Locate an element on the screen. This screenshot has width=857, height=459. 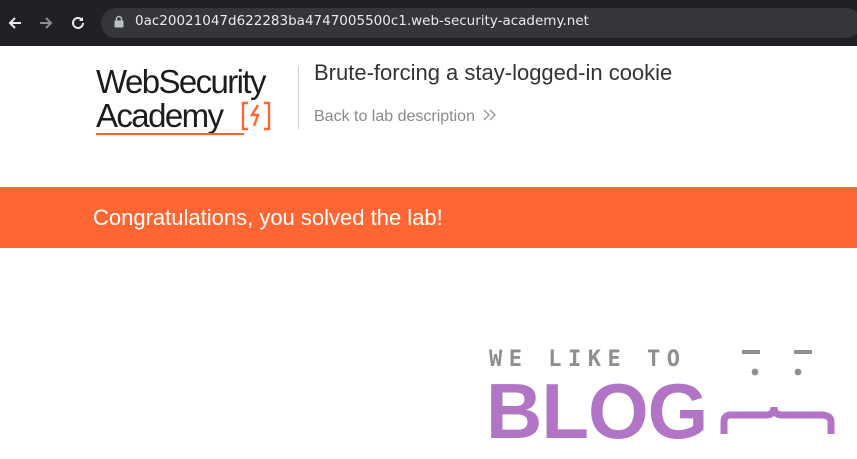
reload-icon is located at coordinates (78, 23).